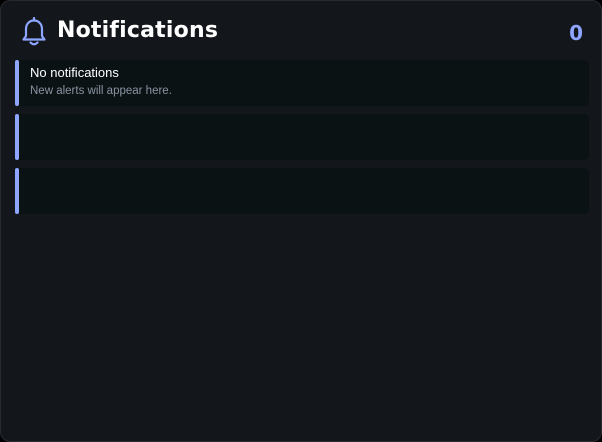  Describe the element at coordinates (101, 91) in the screenshot. I see `notification-subtitle: New alerts will appear here.` at that location.